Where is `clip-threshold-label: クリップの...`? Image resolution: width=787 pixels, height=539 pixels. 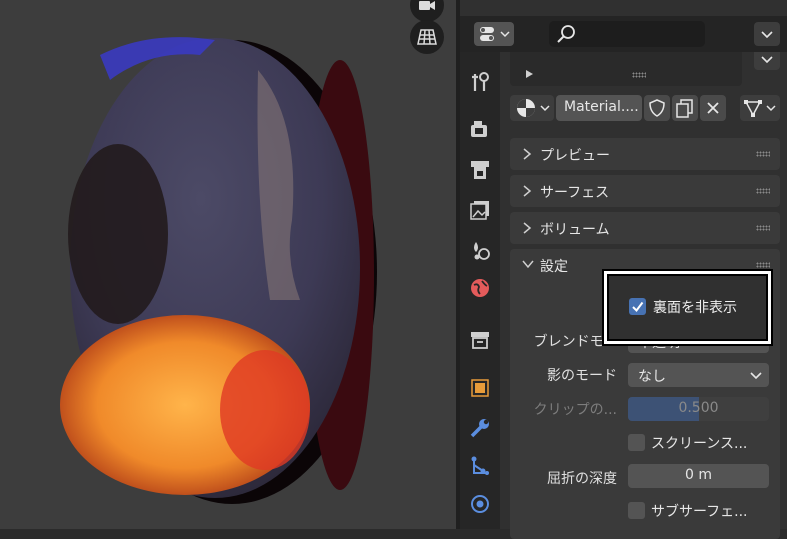 clip-threshold-label: クリップの... is located at coordinates (575, 410).